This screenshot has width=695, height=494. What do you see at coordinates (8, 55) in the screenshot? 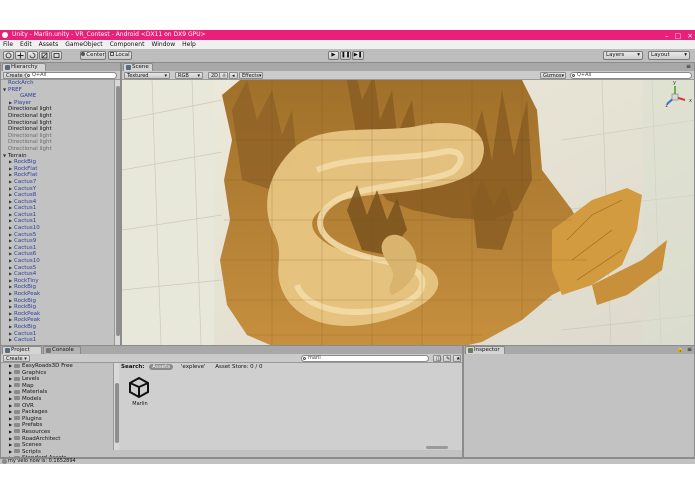
I see `hand-tool-button` at bounding box center [8, 55].